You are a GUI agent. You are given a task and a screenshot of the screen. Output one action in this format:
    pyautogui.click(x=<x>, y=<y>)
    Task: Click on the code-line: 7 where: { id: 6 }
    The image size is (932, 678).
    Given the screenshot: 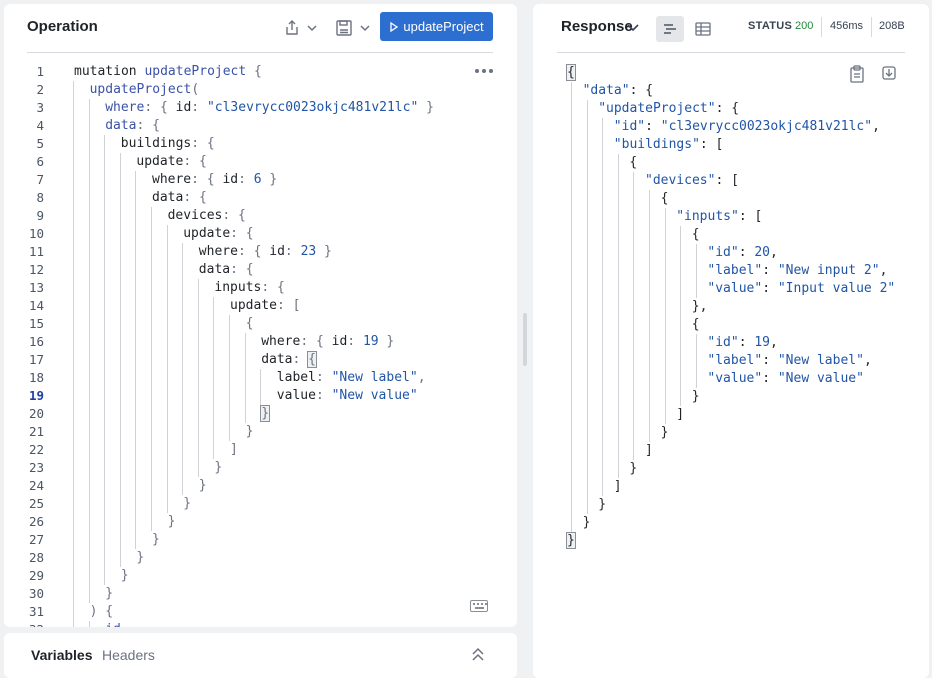 What is the action you would take?
    pyautogui.click(x=260, y=180)
    